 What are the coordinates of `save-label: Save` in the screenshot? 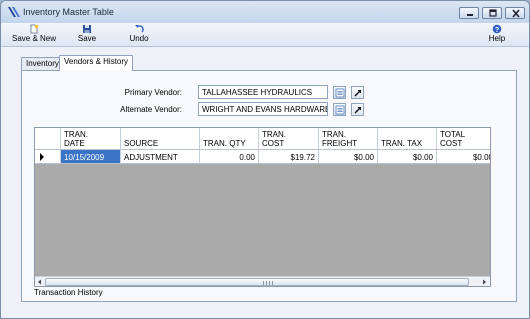 It's located at (87, 38).